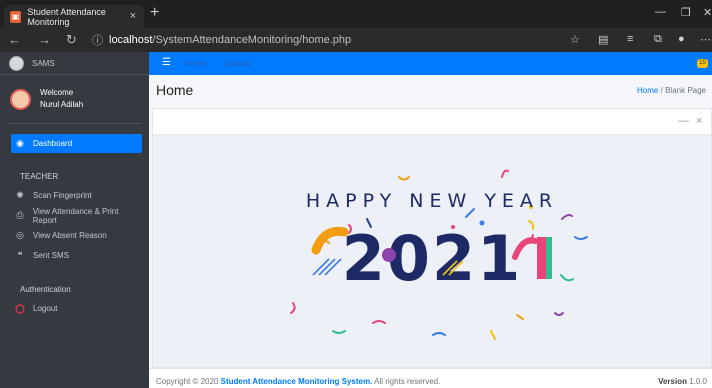  I want to click on user-panel: Welcome Nurul Adilah, so click(74, 99).